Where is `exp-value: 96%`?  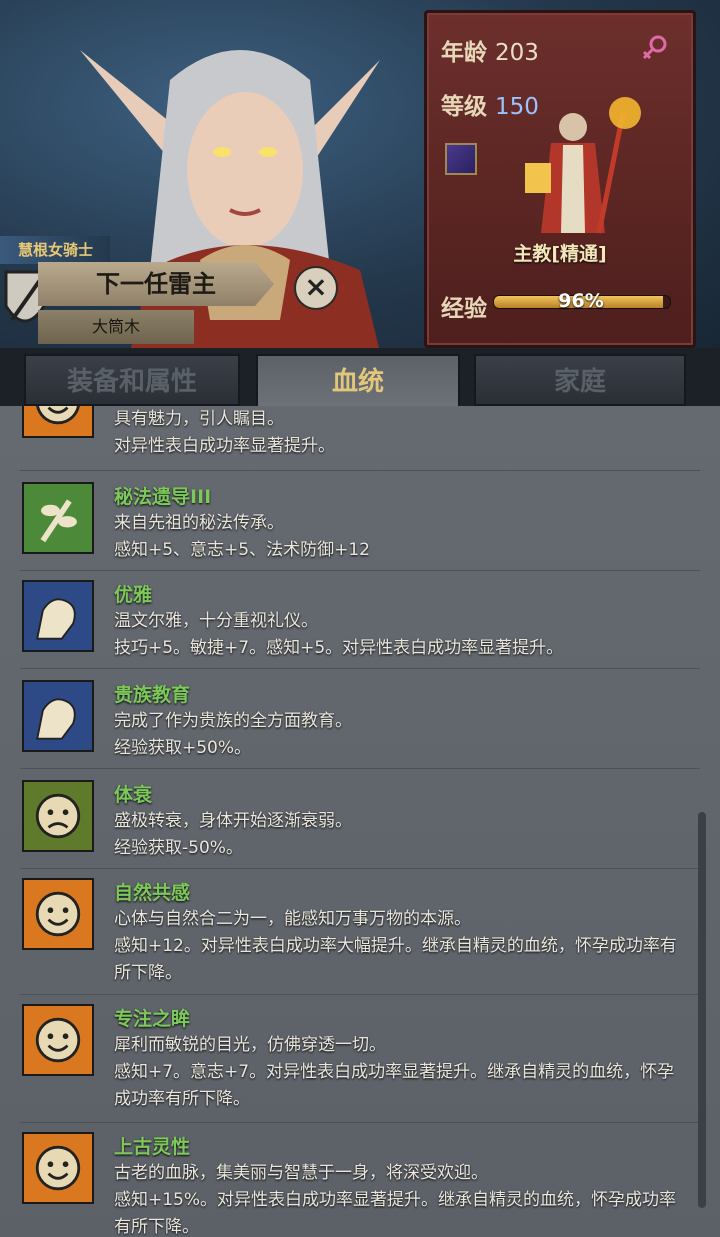 exp-value: 96% is located at coordinates (581, 301).